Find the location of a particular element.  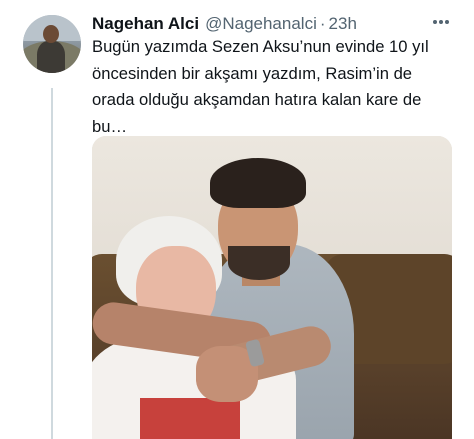

user-handle: @Nagehanalci is located at coordinates (261, 24).